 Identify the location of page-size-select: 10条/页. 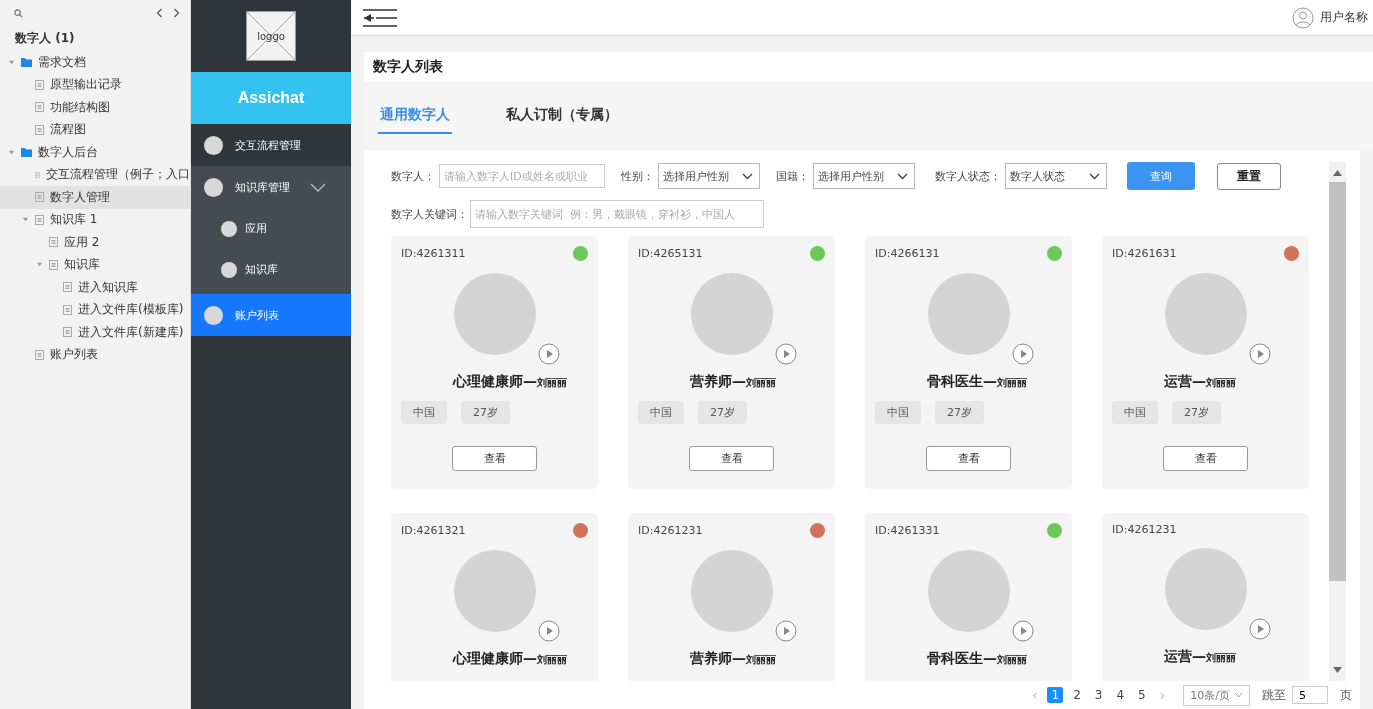
(1216, 695).